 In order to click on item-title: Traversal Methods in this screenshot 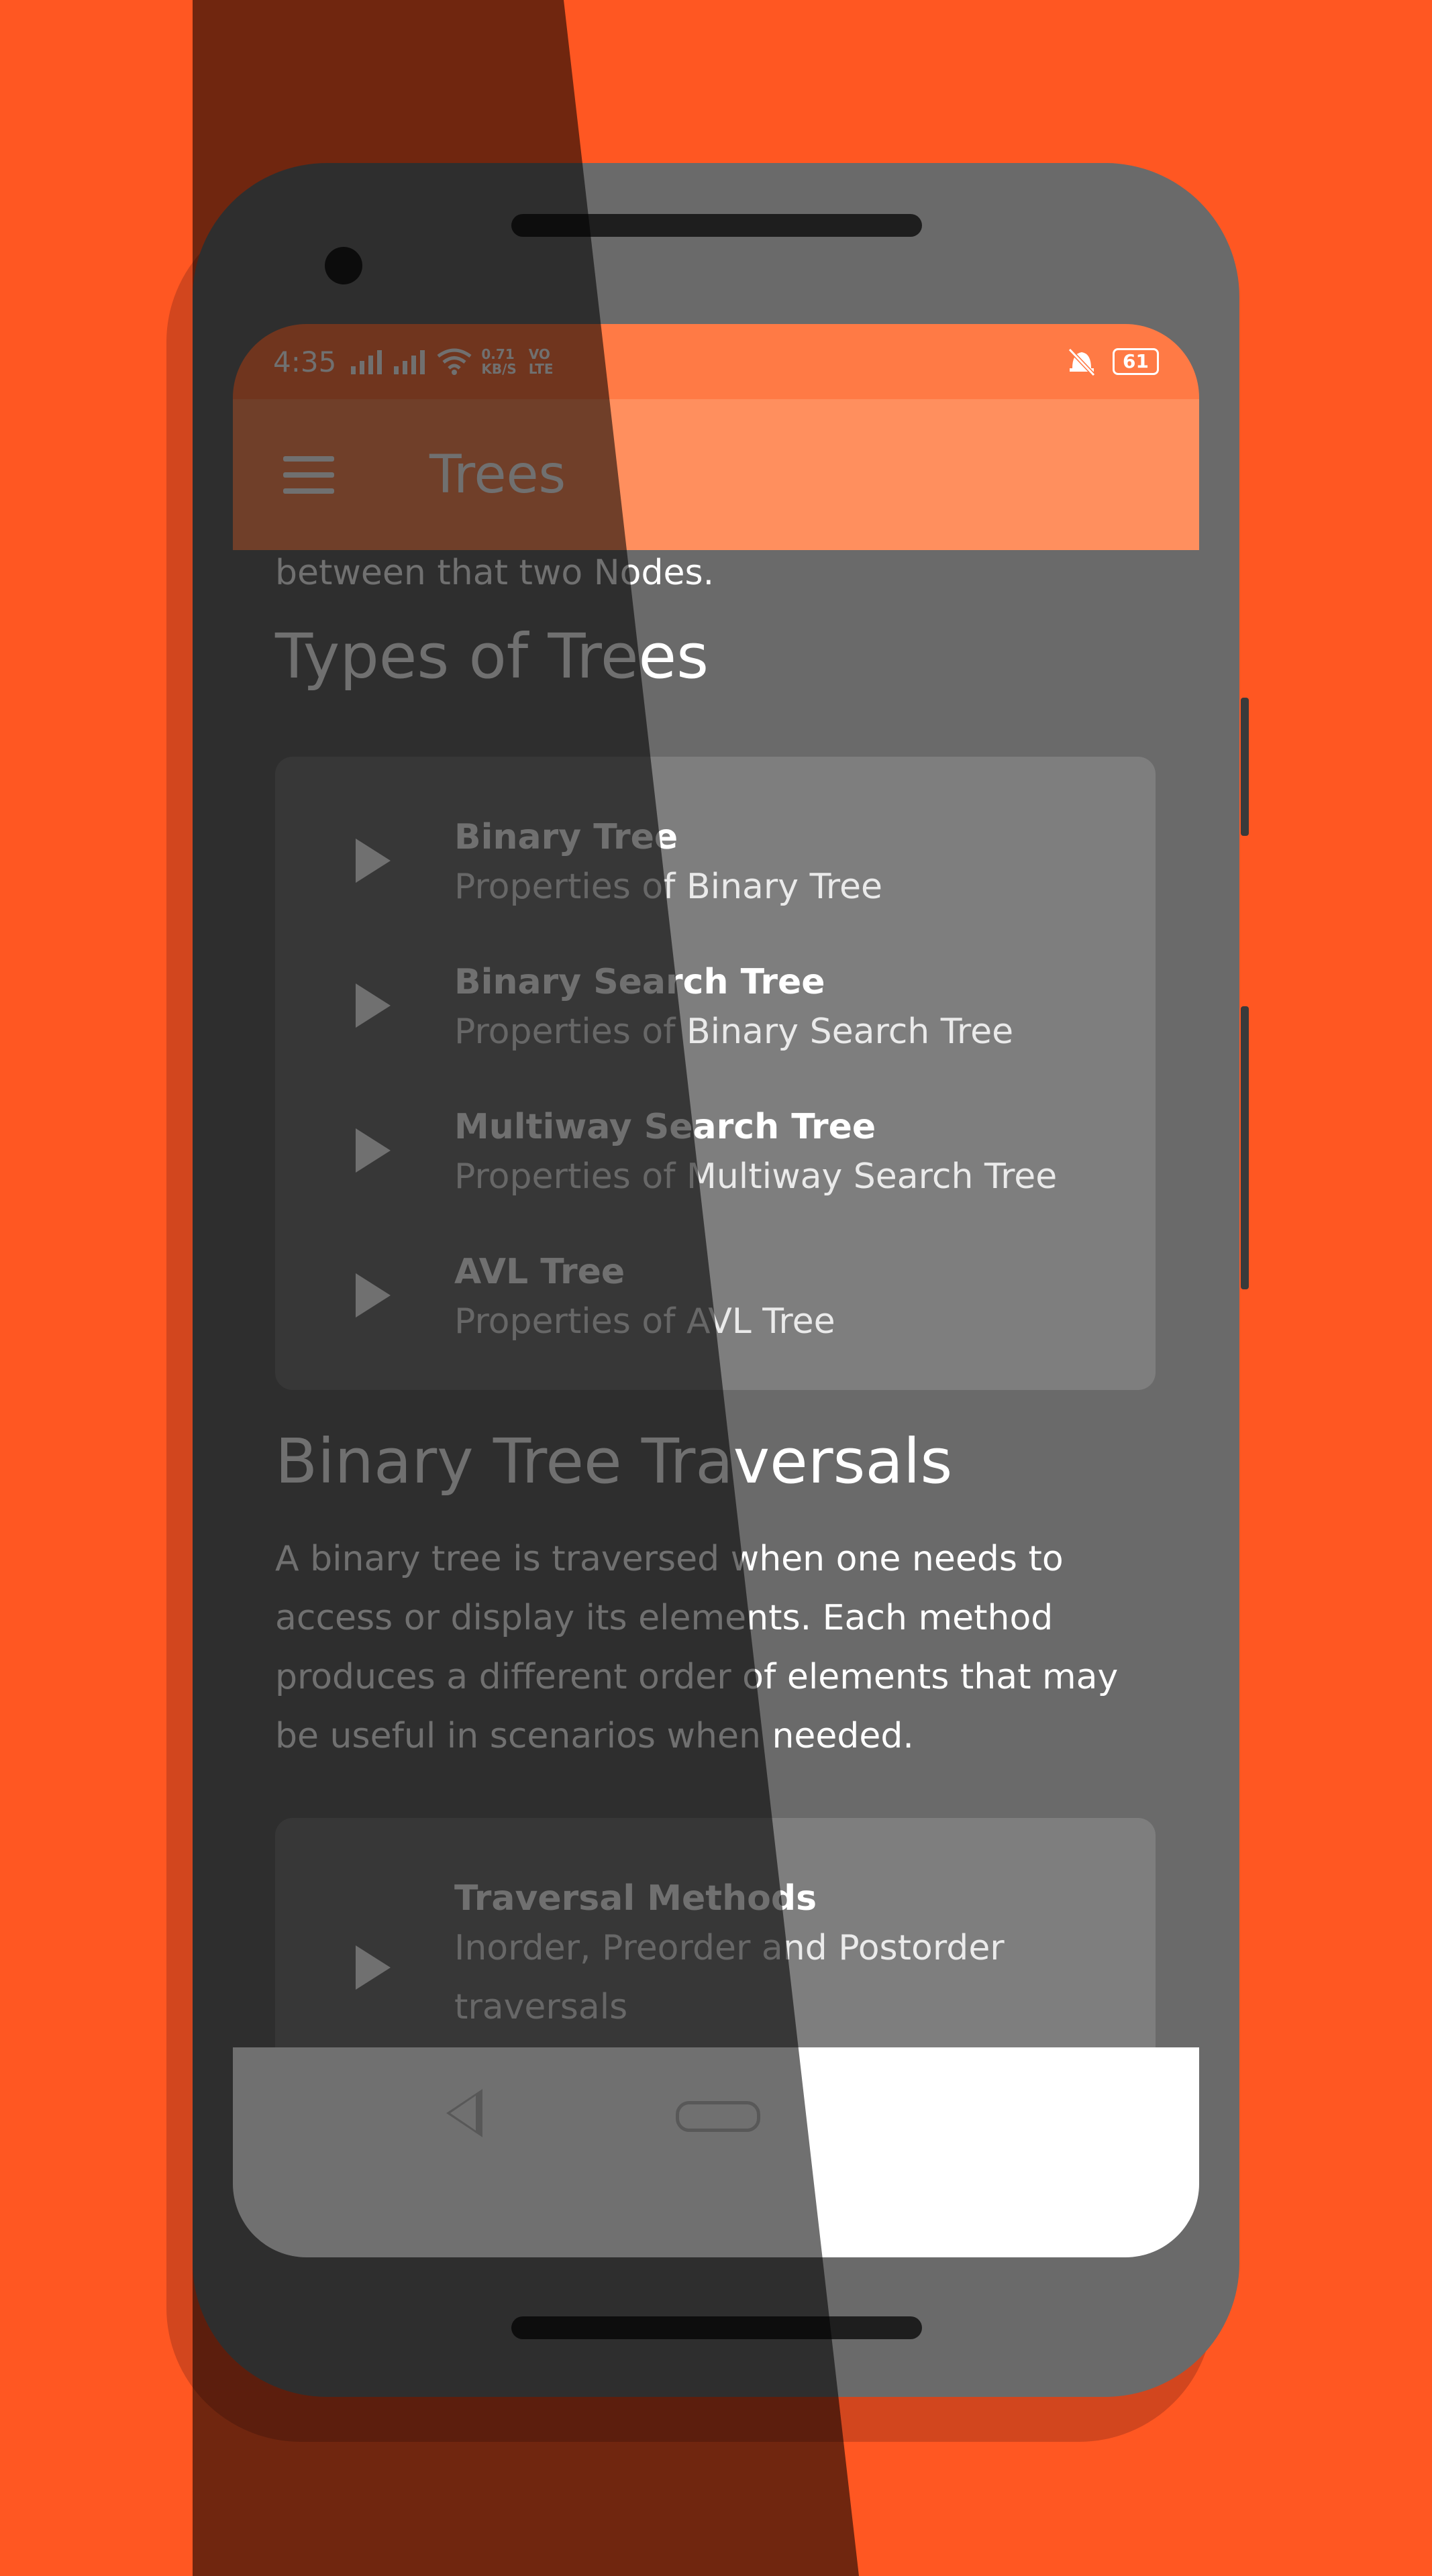, I will do `click(635, 1898)`.